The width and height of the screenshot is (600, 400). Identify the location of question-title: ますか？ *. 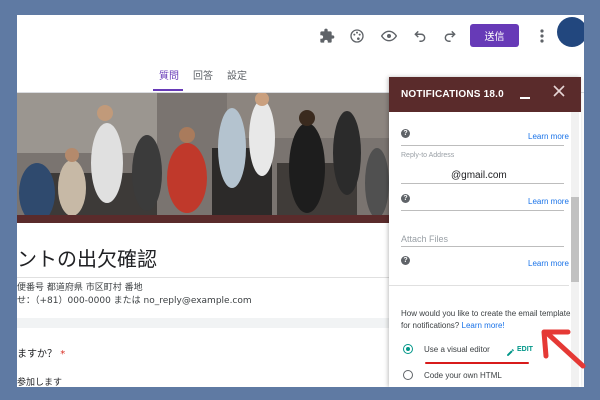
(41, 352).